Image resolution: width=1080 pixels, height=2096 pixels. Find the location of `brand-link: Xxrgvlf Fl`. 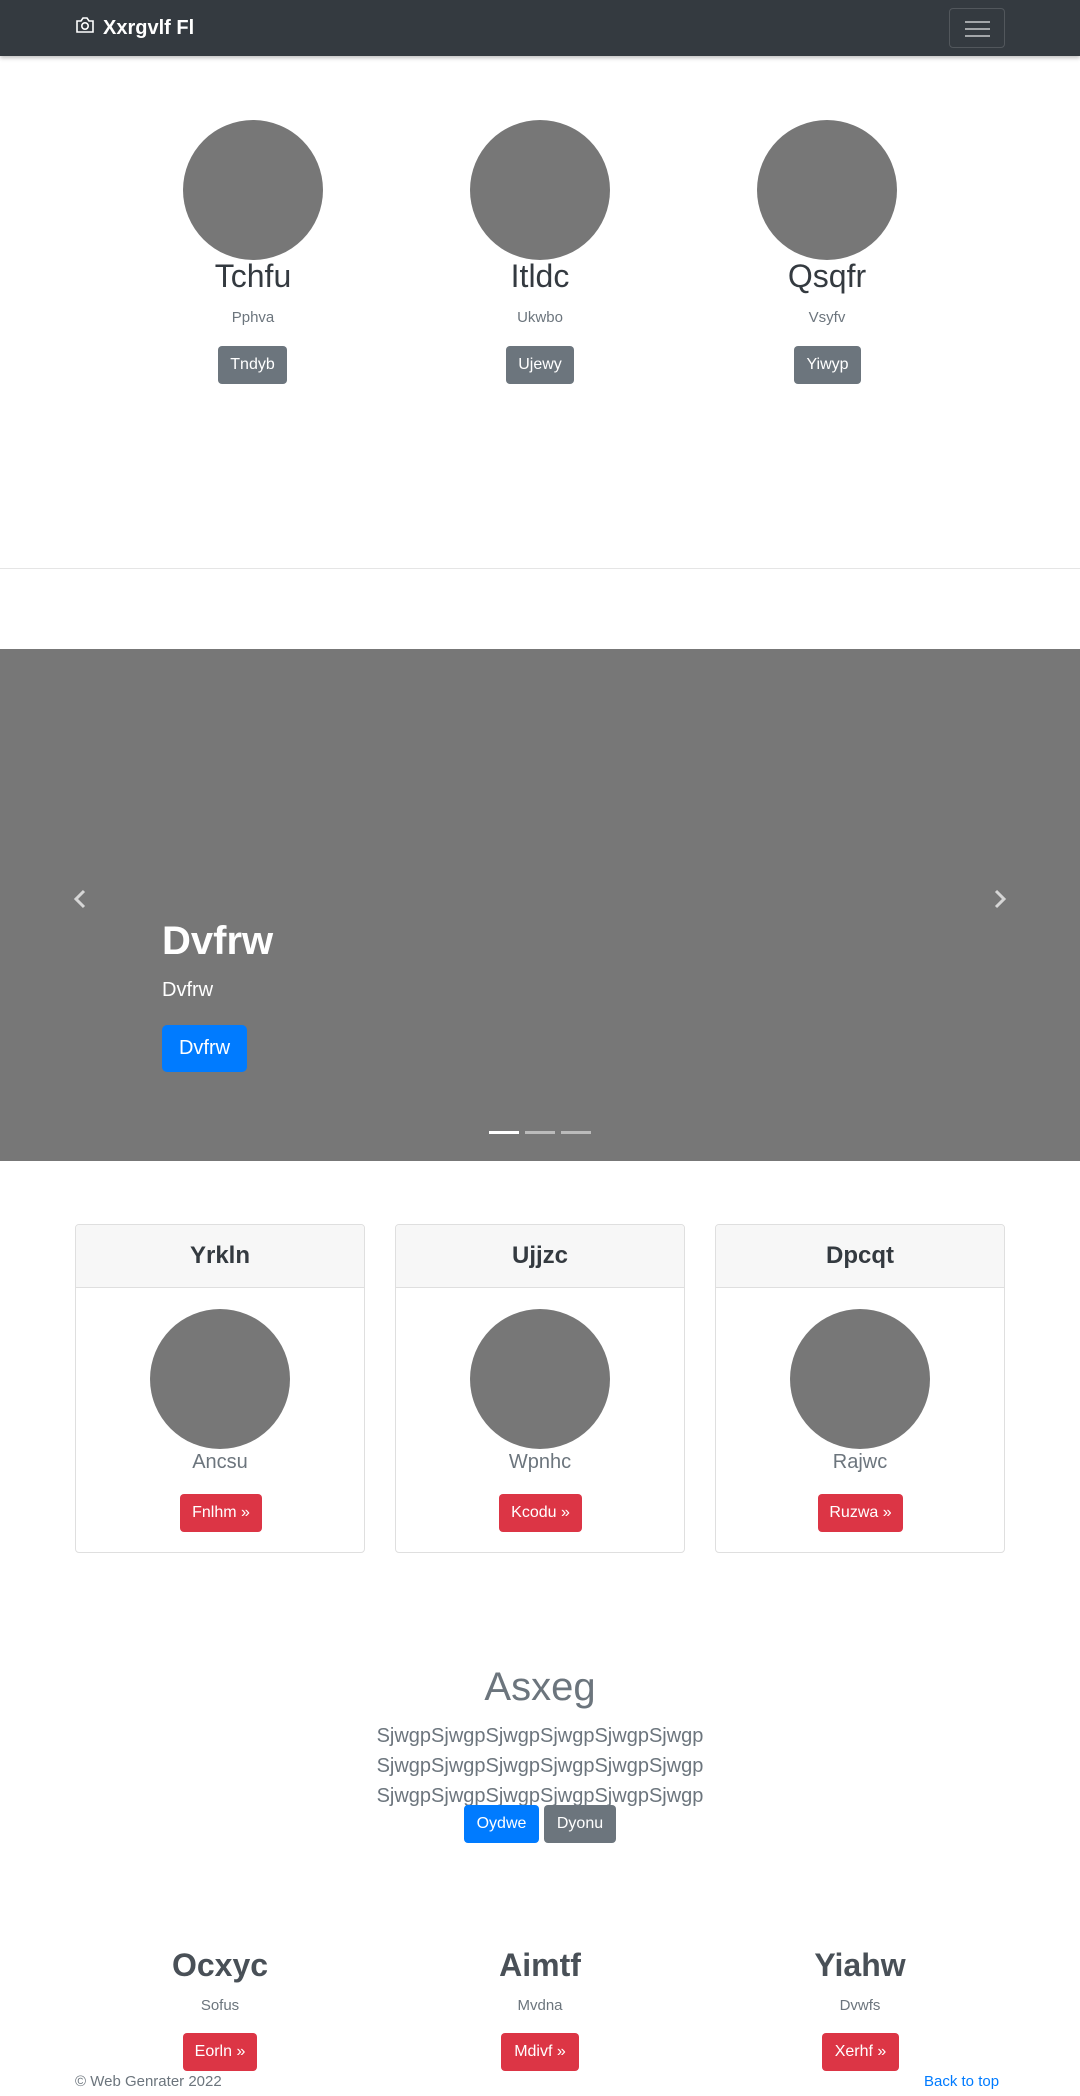

brand-link: Xxrgvlf Fl is located at coordinates (134, 28).